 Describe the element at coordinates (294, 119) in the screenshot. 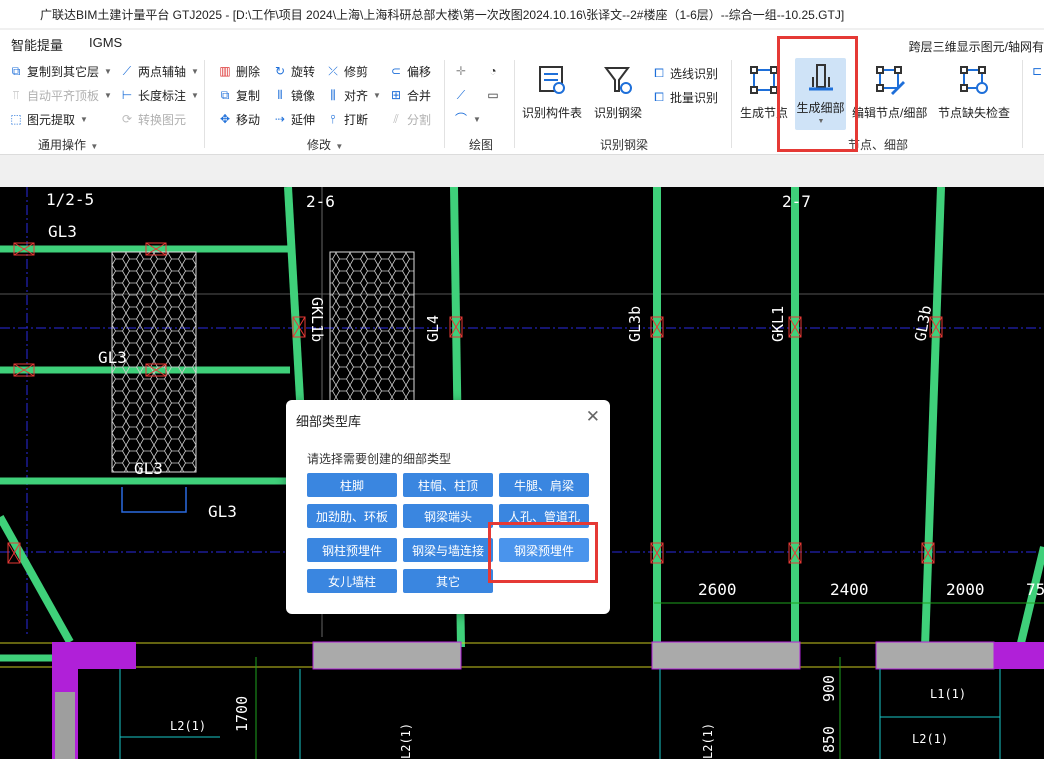

I see `extend-button: ⇢ 延伸` at that location.